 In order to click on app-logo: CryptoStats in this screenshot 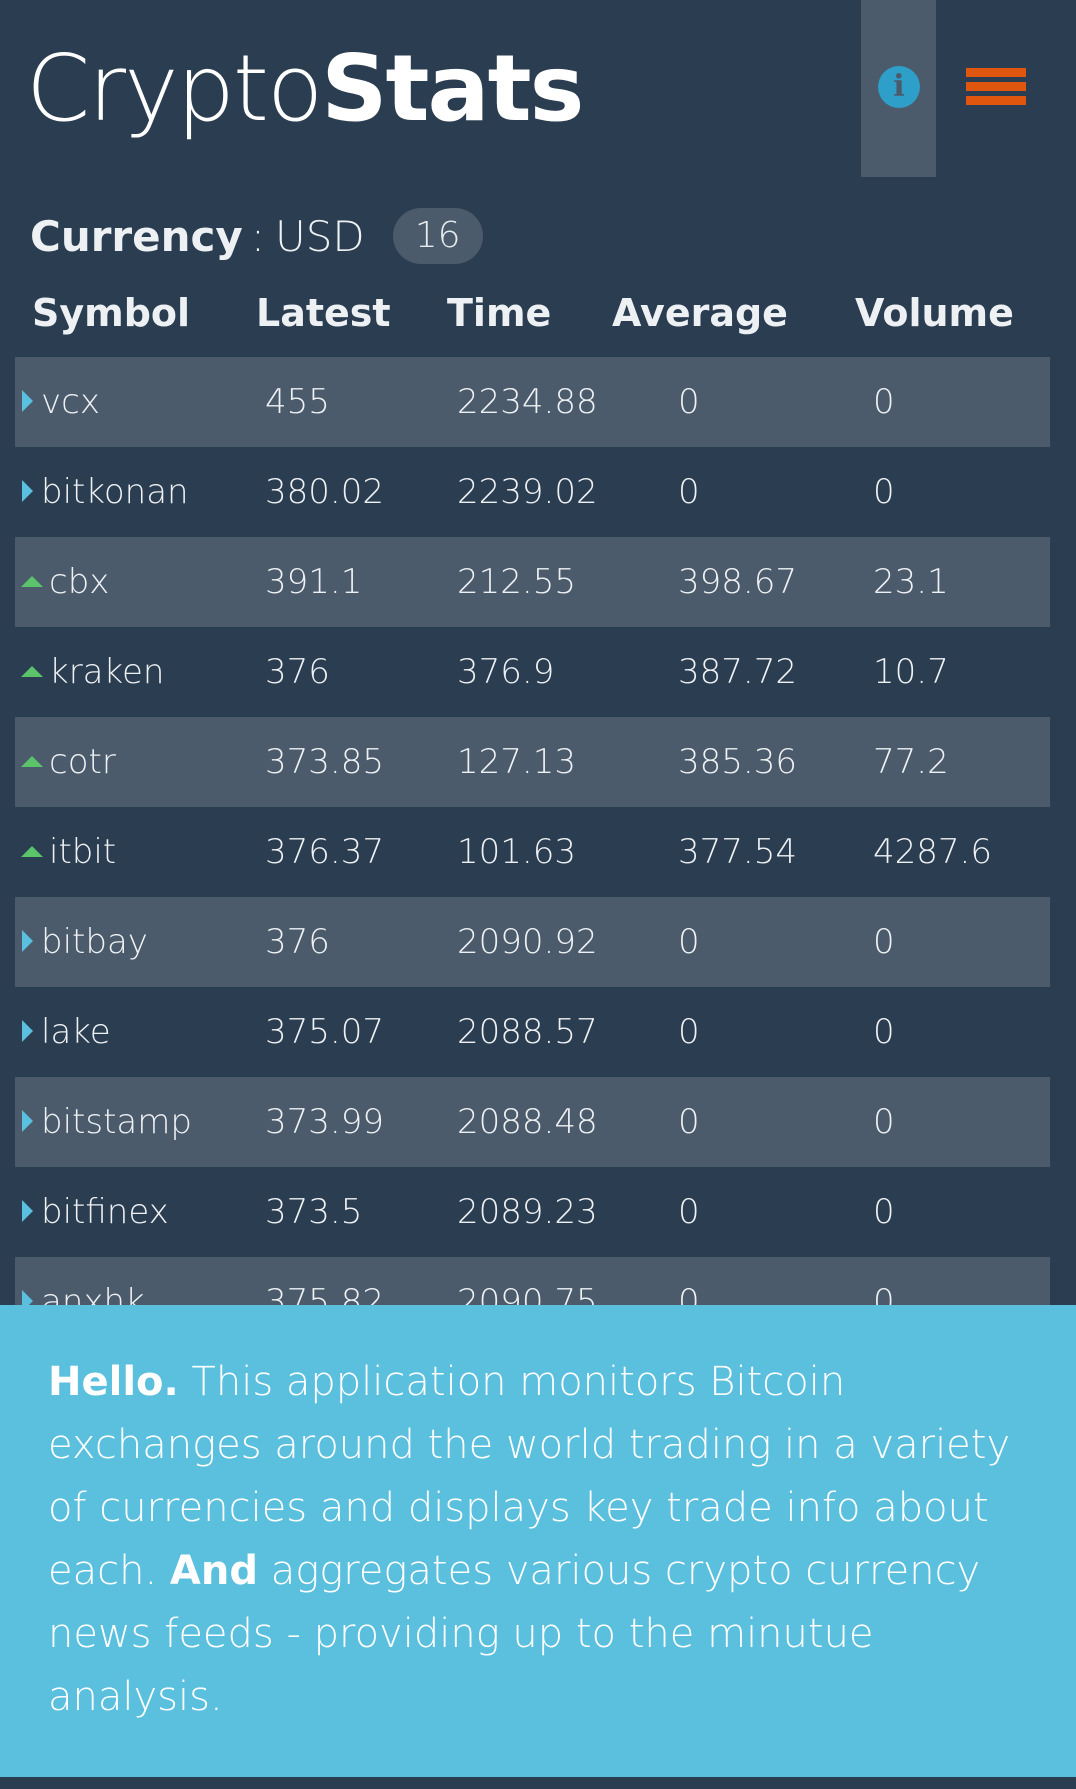, I will do `click(305, 89)`.